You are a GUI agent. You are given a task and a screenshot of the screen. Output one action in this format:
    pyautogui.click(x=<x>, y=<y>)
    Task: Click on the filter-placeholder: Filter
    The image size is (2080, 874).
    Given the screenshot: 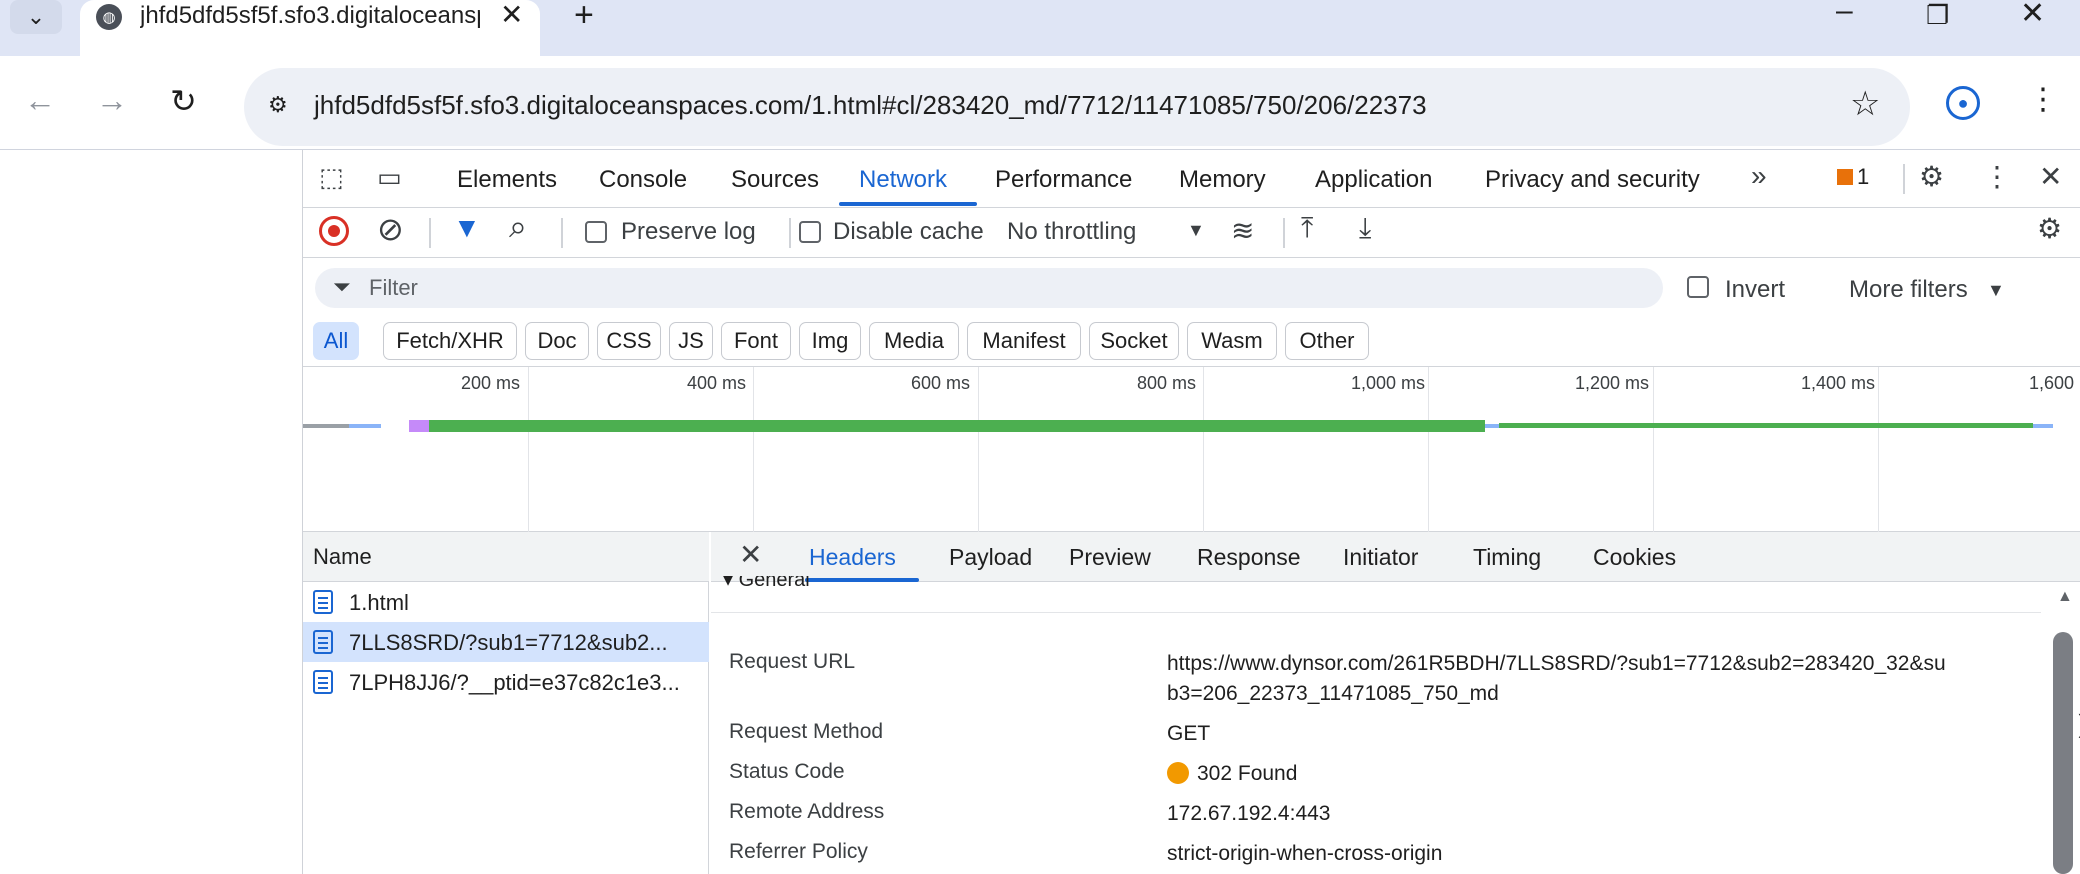 What is the action you would take?
    pyautogui.click(x=393, y=287)
    